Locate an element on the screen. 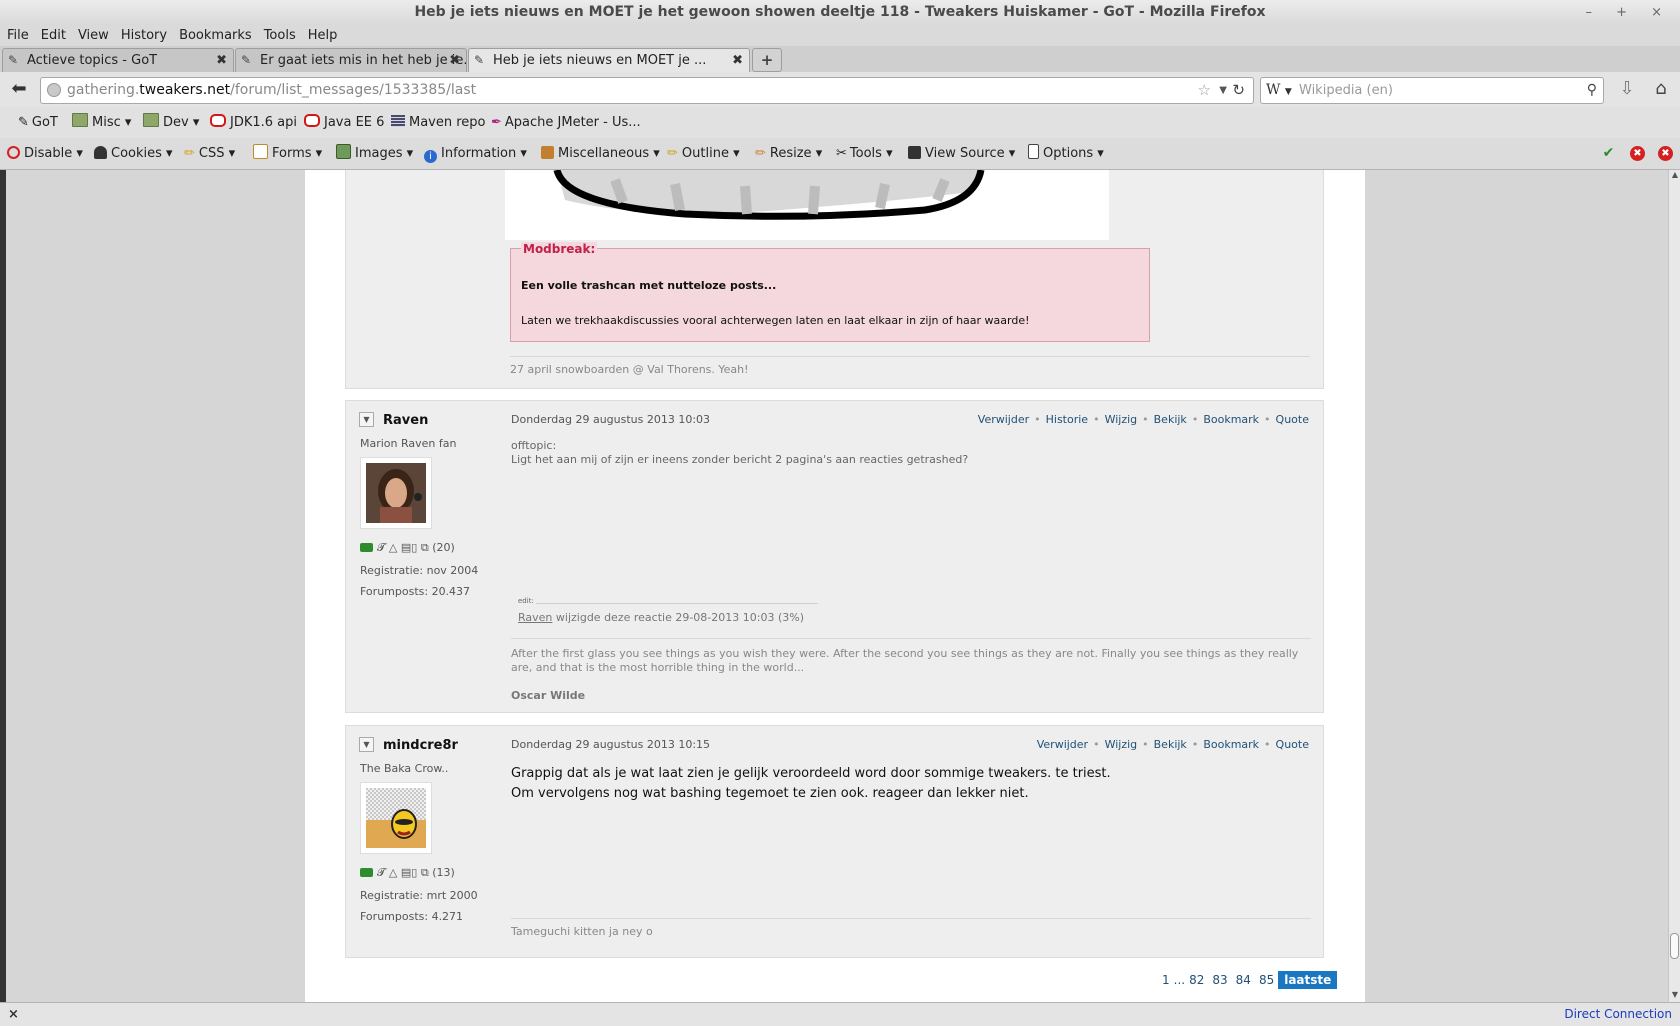 This screenshot has width=1680, height=1026. proxy-status: Direct Connection is located at coordinates (1618, 1014).